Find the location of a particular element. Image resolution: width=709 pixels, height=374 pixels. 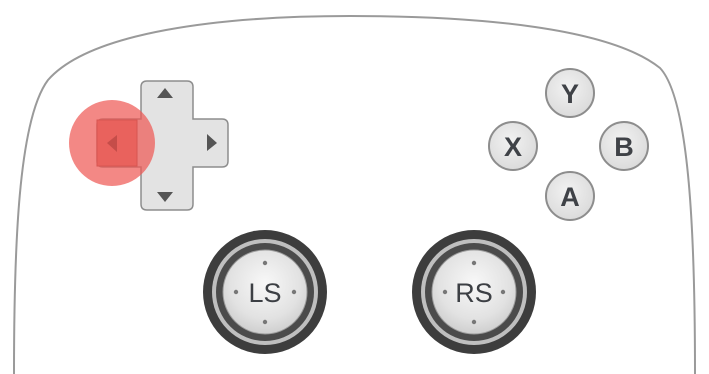

face-button-y: Y is located at coordinates (570, 93).